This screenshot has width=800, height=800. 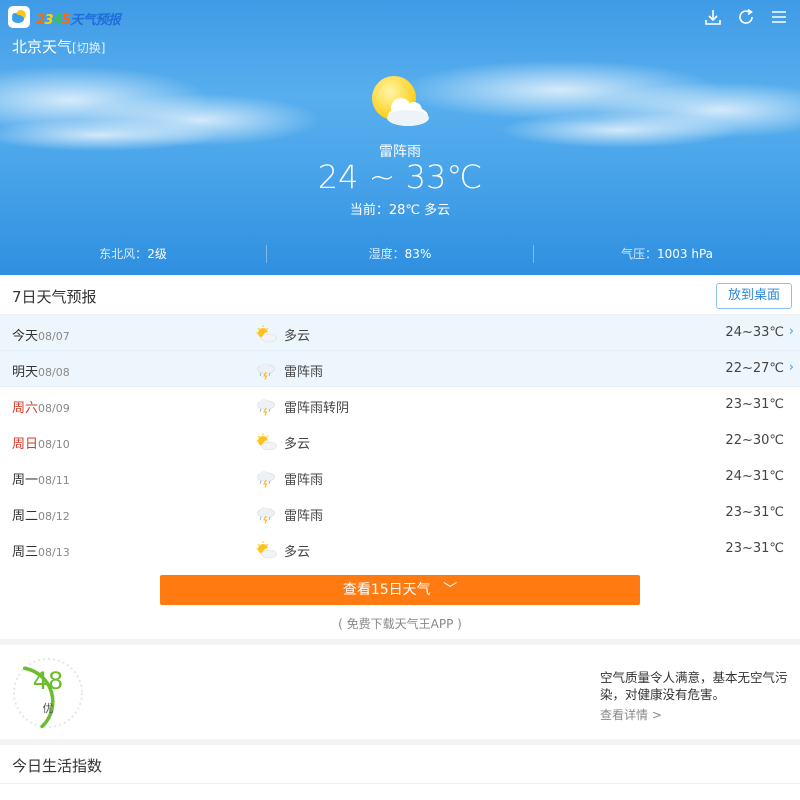 What do you see at coordinates (54, 372) in the screenshot?
I see `day-date: 08/08` at bounding box center [54, 372].